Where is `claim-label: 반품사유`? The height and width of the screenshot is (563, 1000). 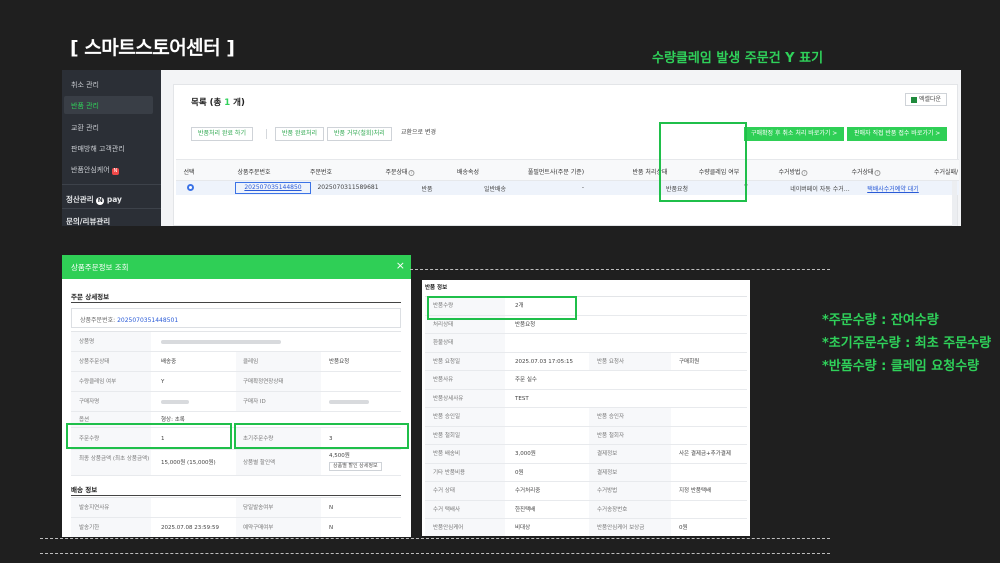 claim-label: 반품사유 is located at coordinates (443, 380).